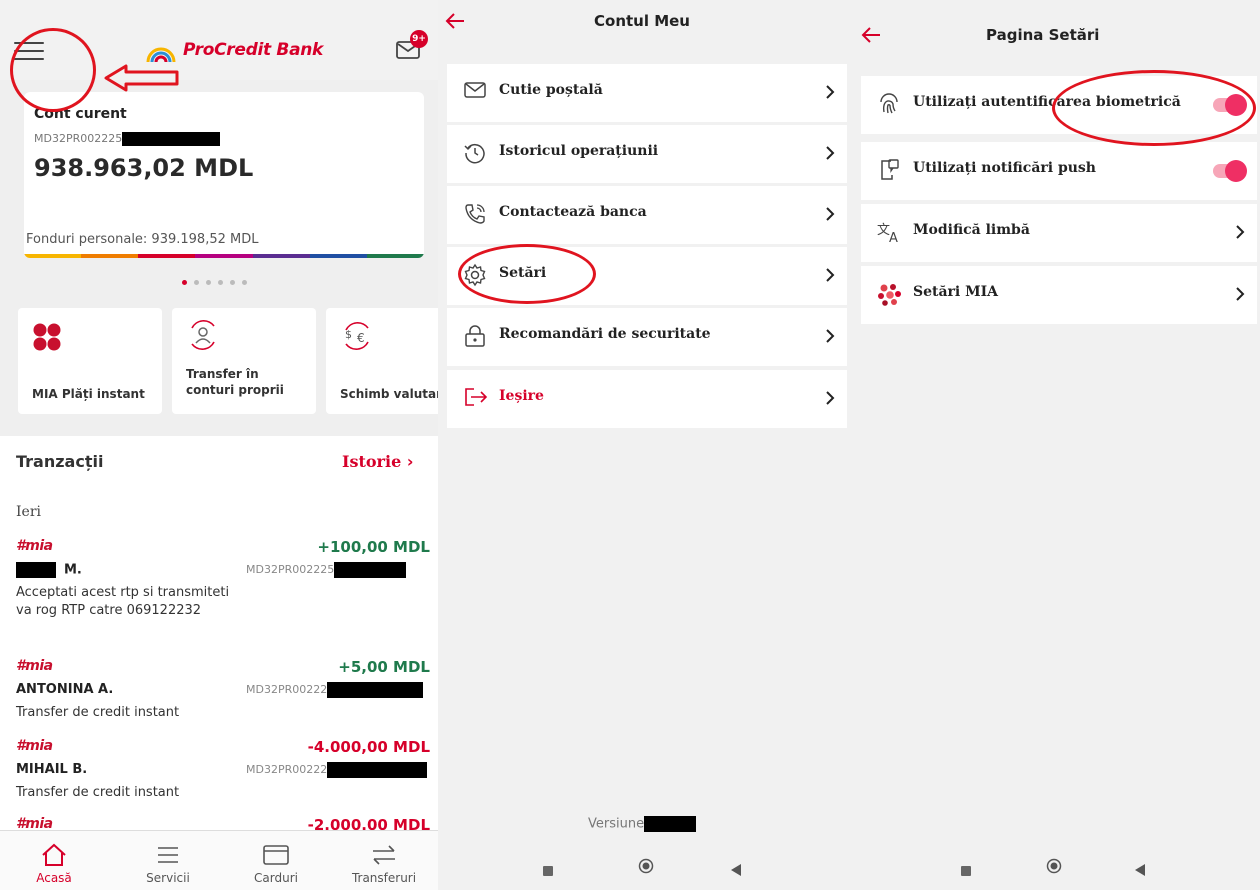  I want to click on phone-notification-icon, so click(890, 169).